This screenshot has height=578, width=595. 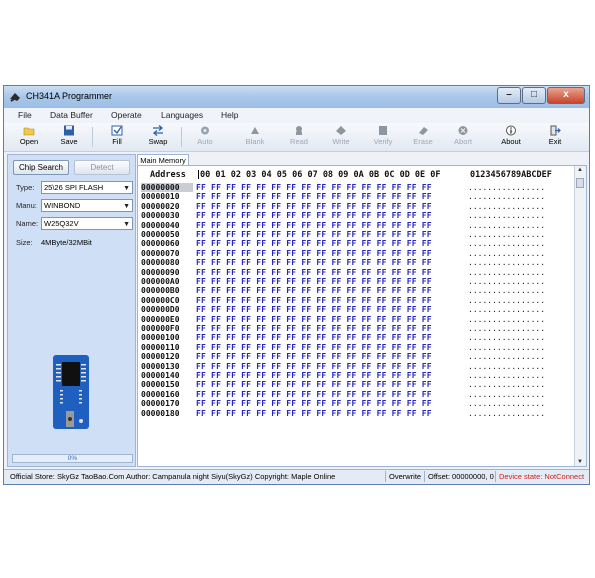 What do you see at coordinates (25, 115) in the screenshot?
I see `menu-file: File` at bounding box center [25, 115].